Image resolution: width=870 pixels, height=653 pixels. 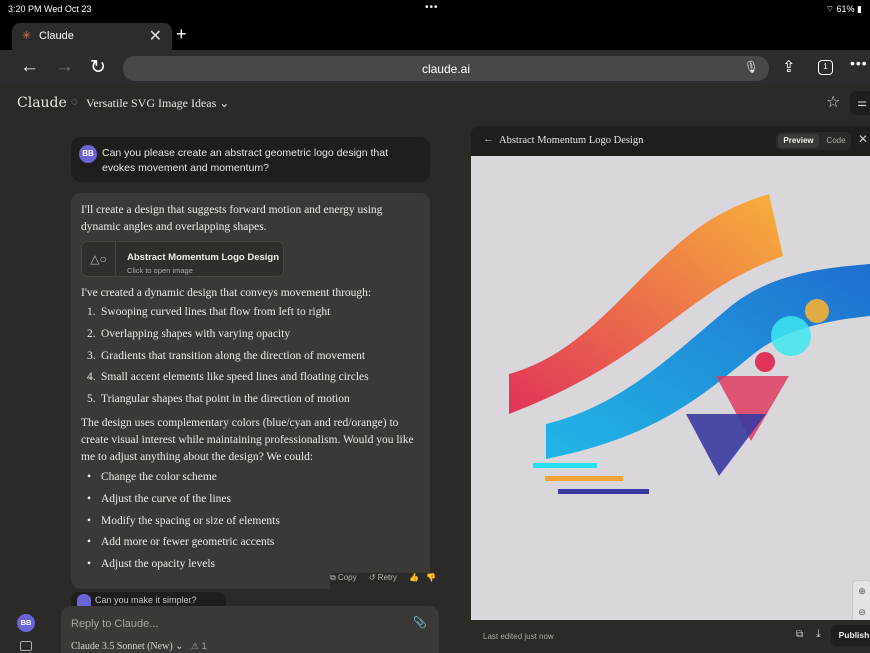 I want to click on browser-tab: ✳ Claude ✕, so click(x=92, y=36).